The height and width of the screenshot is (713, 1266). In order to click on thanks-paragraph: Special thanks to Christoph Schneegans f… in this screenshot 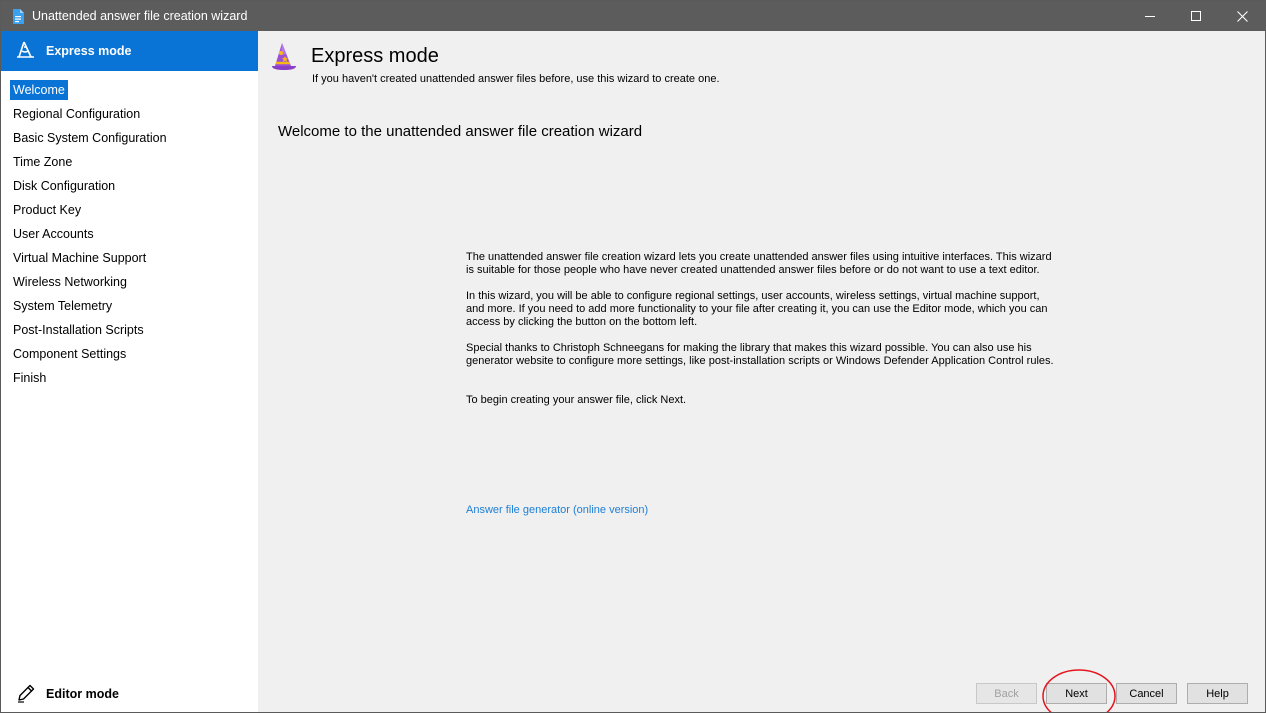, I will do `click(760, 354)`.